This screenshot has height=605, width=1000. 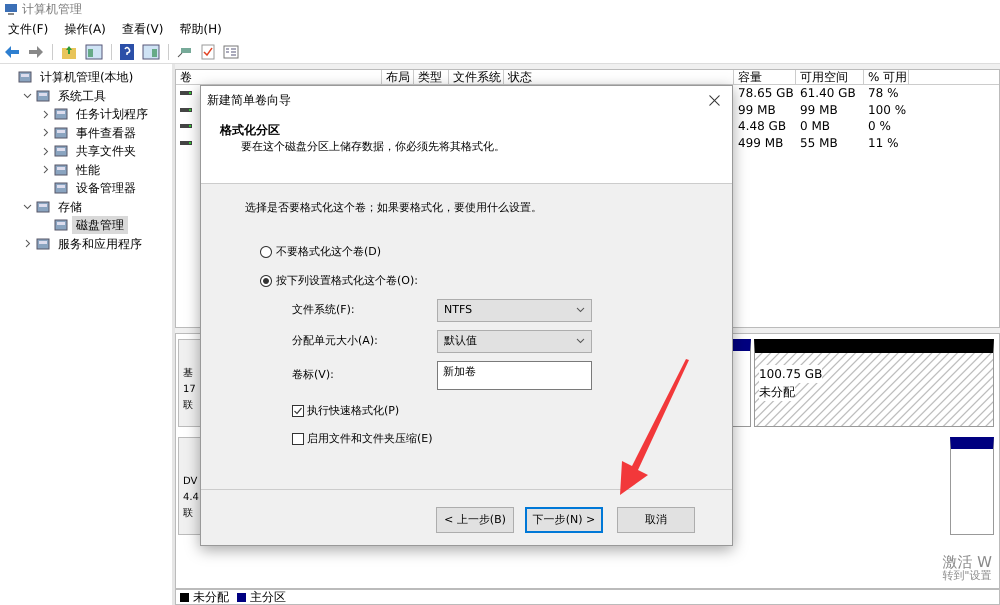 What do you see at coordinates (815, 127) in the screenshot?
I see `table-cell-text: 0 MB` at bounding box center [815, 127].